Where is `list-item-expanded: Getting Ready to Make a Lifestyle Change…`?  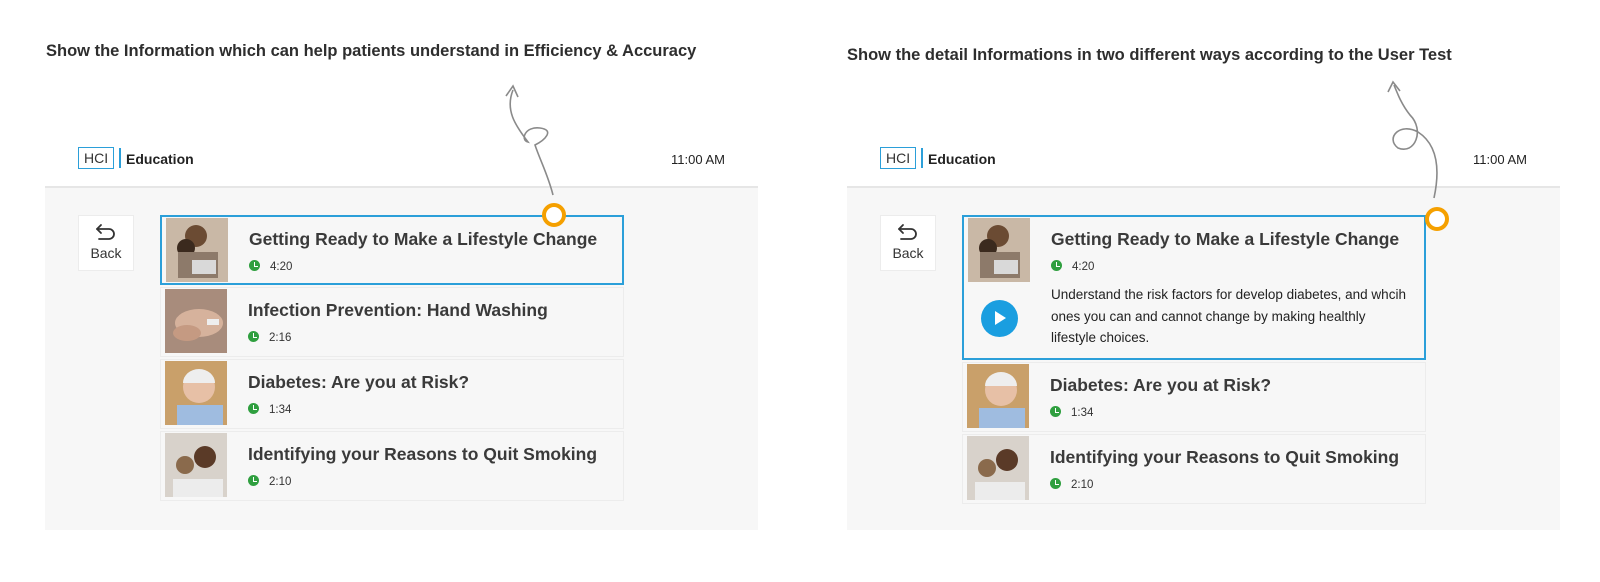 list-item-expanded: Getting Ready to Make a Lifestyle Change… is located at coordinates (1194, 287).